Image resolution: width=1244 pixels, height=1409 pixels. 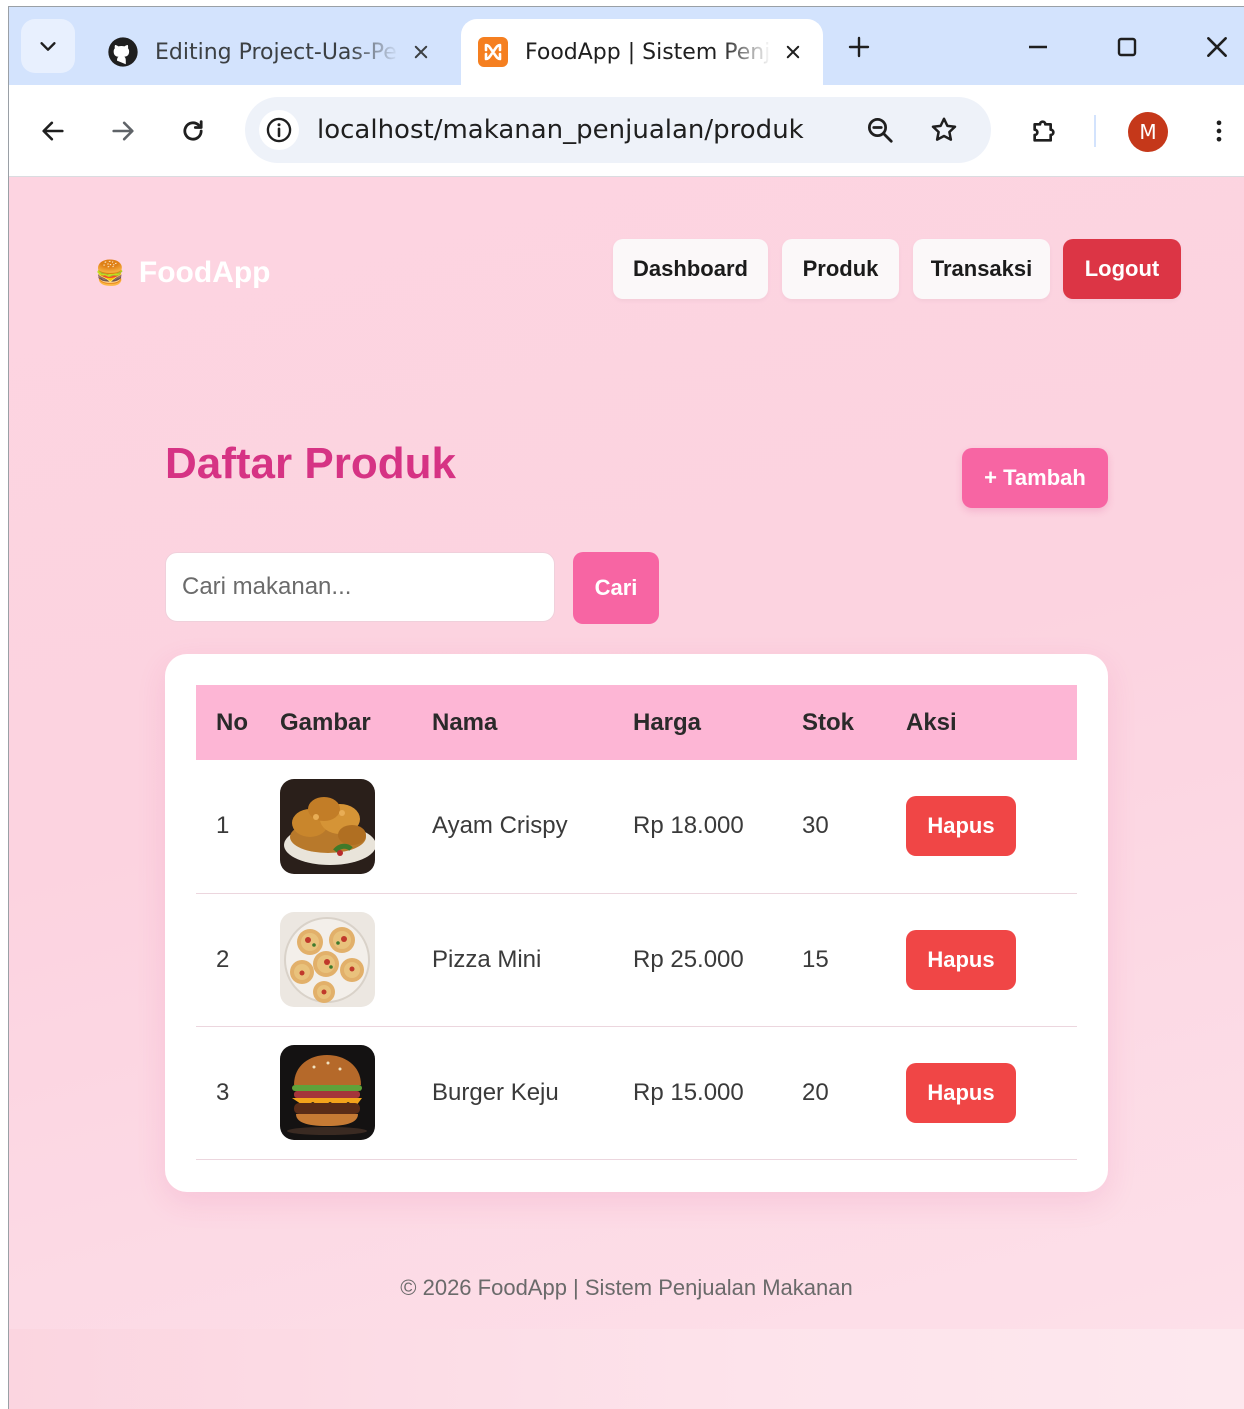 I want to click on table-header-row: No Gambar Nama Harga Stok Aksi, so click(x=636, y=722).